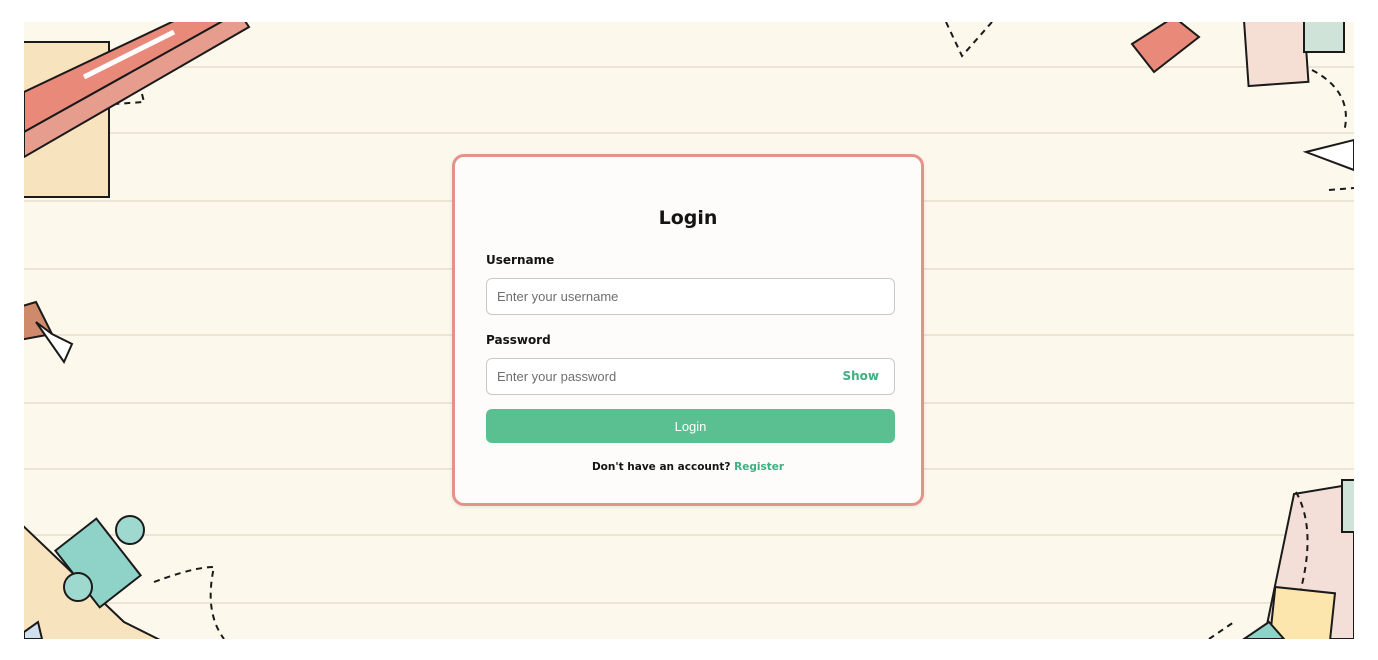  I want to click on paper-plane-icon, so click(1242, 106).